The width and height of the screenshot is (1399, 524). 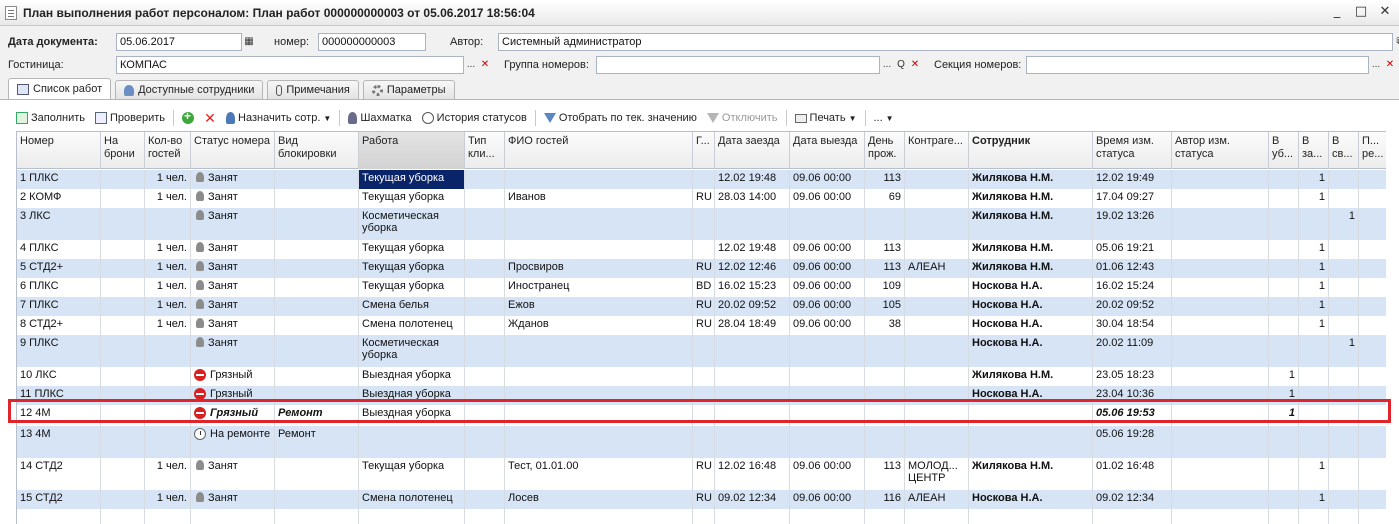 I want to click on fill-button: Заполнить, so click(x=50, y=118).